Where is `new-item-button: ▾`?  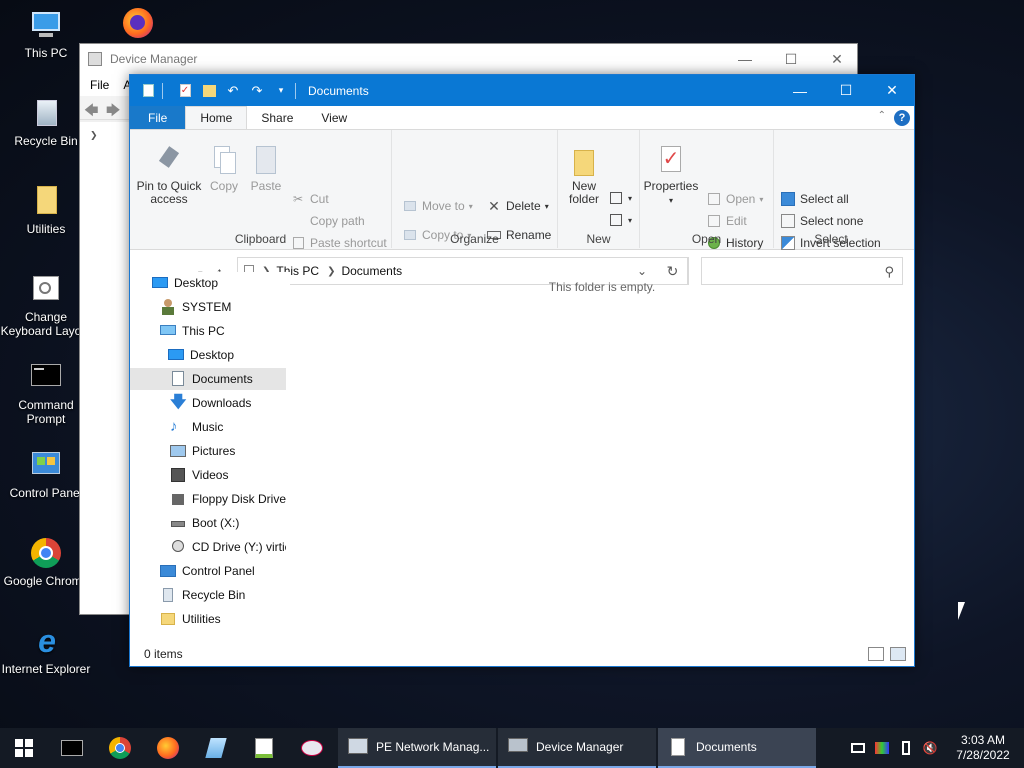
new-item-button: ▾ is located at coordinates (620, 198).